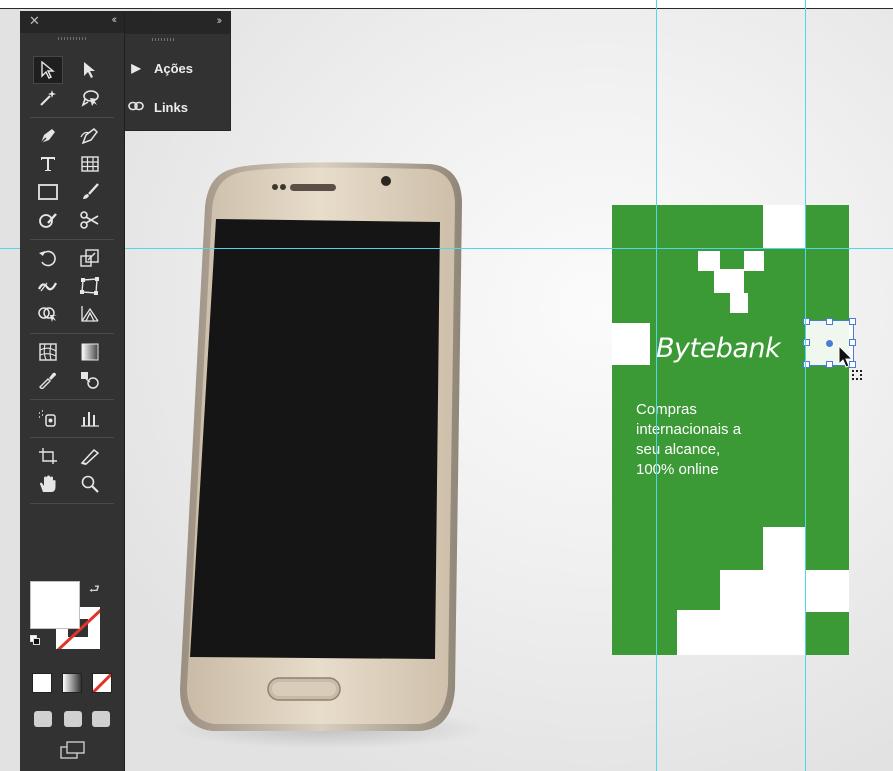  I want to click on tools-panel: ✕ ‹‹ ⮐, so click(72, 391).